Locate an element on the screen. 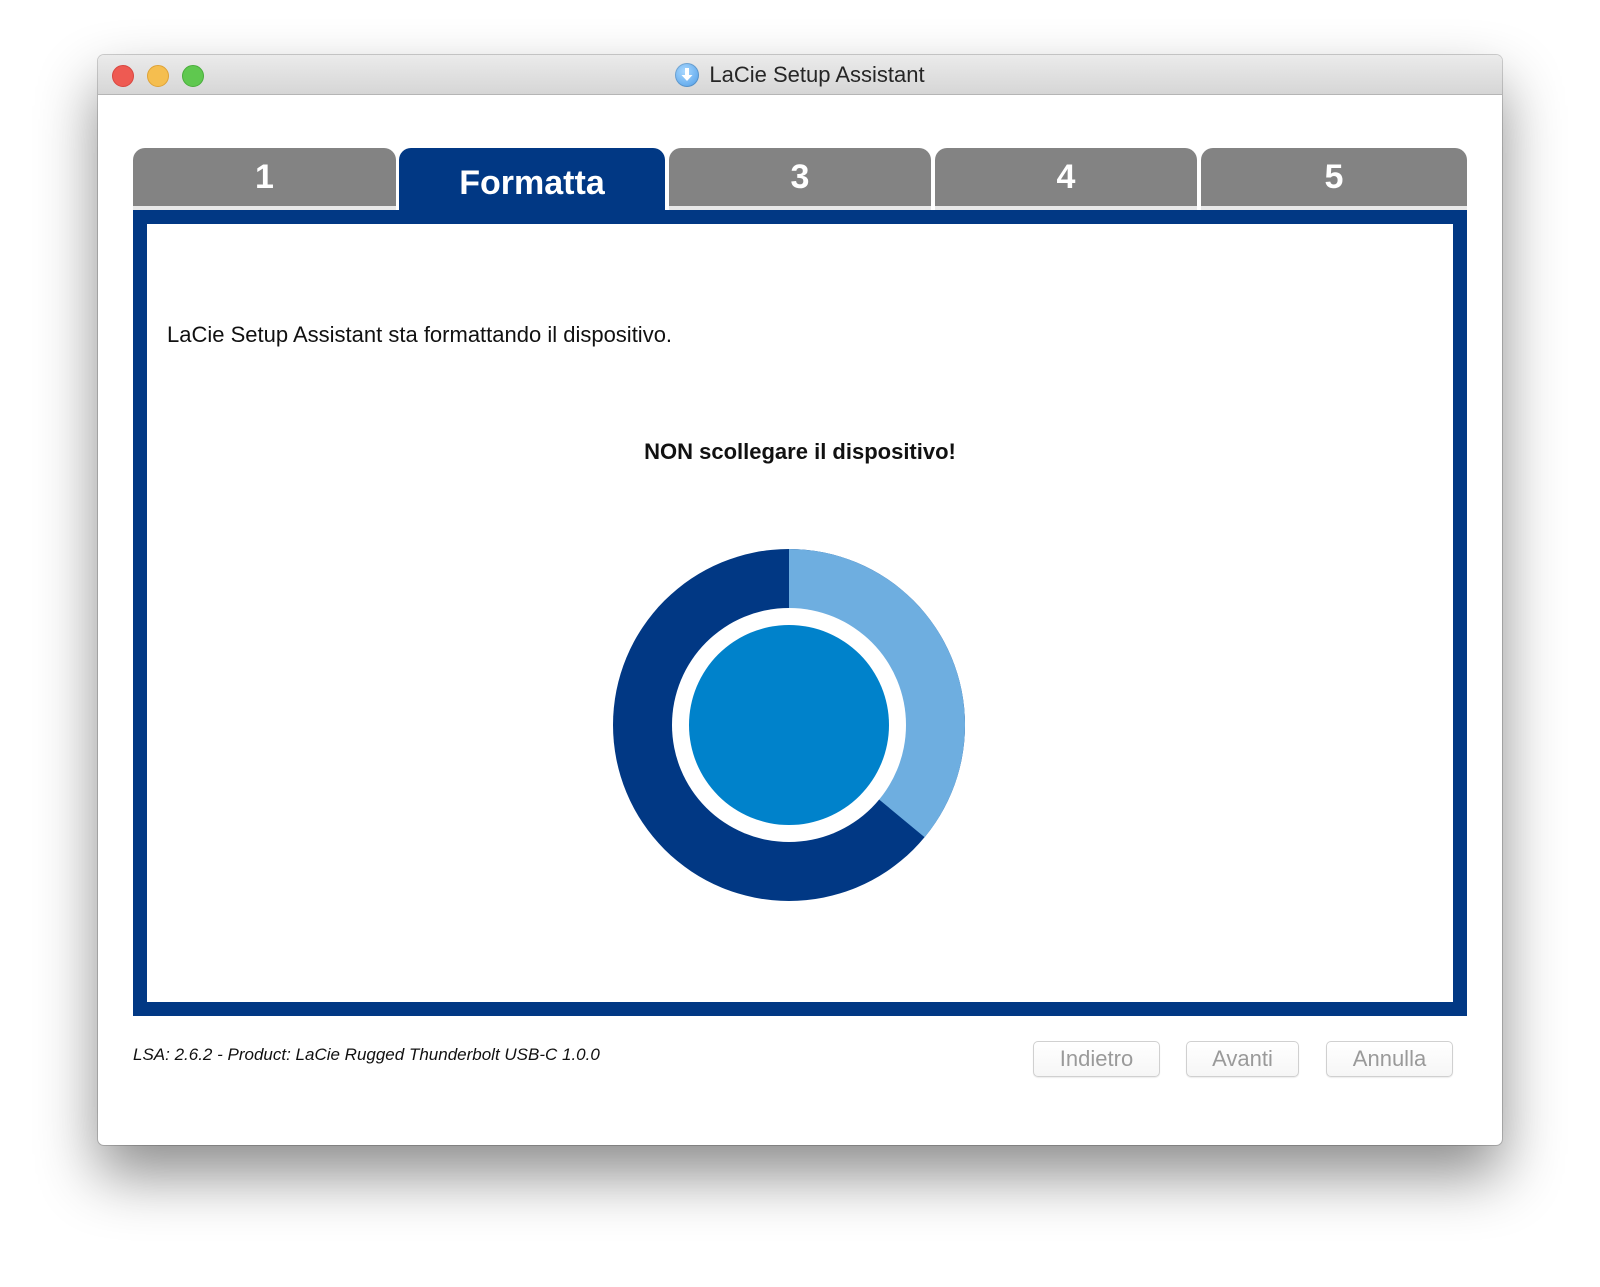 The width and height of the screenshot is (1600, 1287). tab-step-3: 3 is located at coordinates (800, 179).